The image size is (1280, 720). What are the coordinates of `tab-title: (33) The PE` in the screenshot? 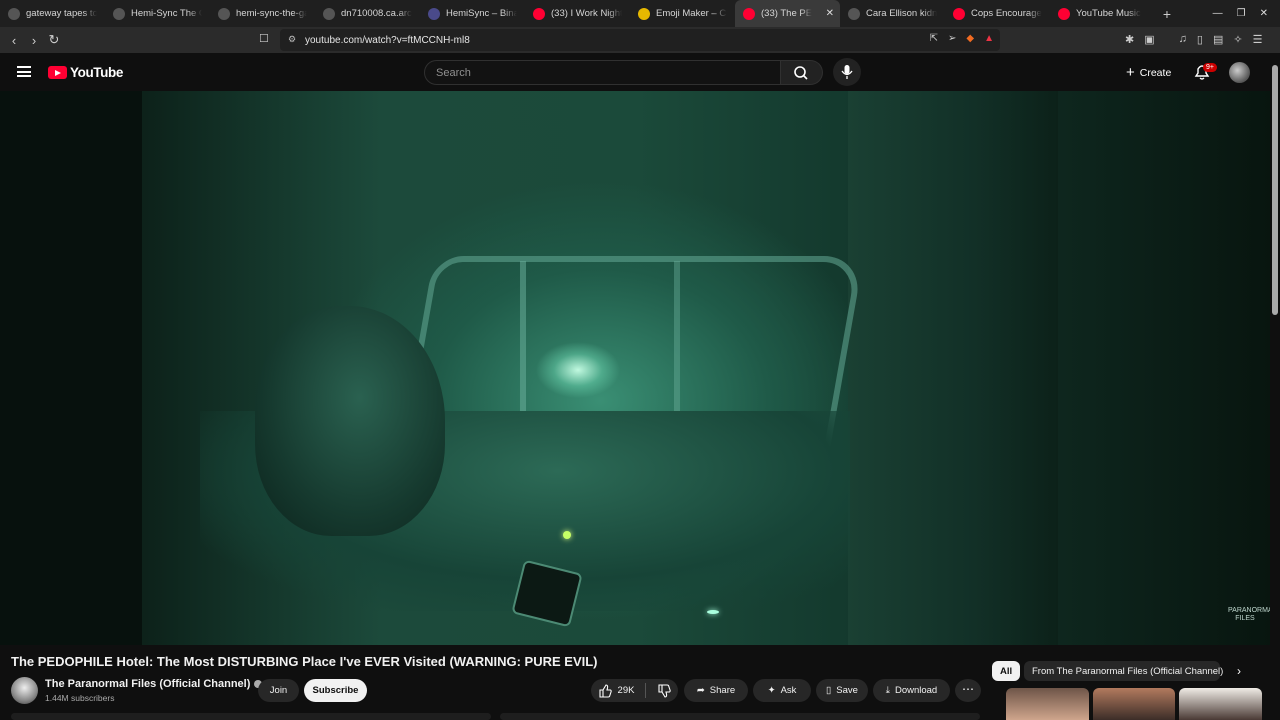 It's located at (787, 13).